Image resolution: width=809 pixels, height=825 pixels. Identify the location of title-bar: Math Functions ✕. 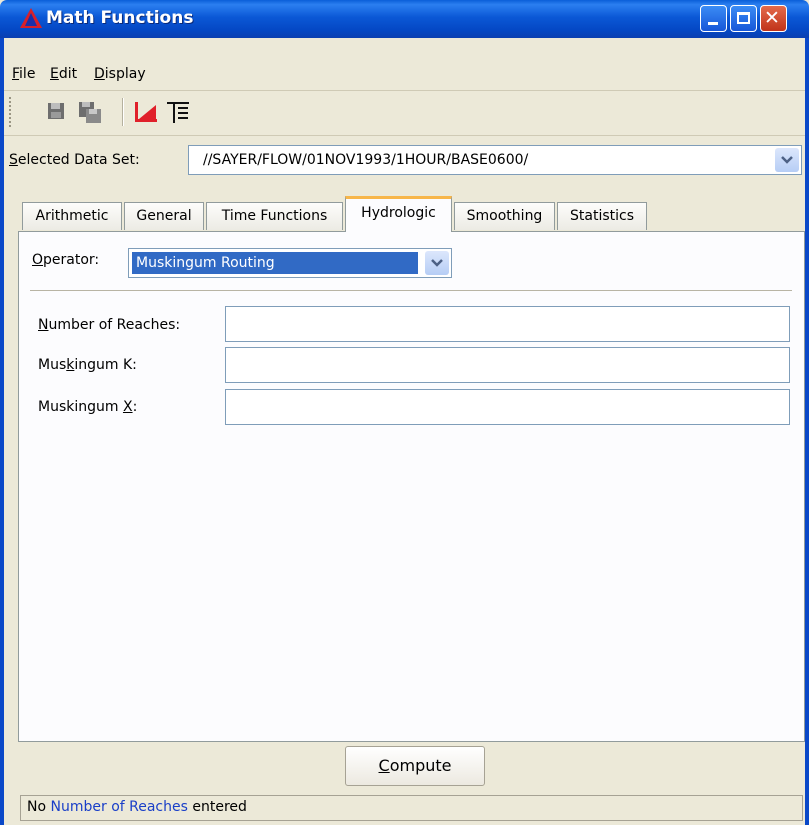
(404, 19).